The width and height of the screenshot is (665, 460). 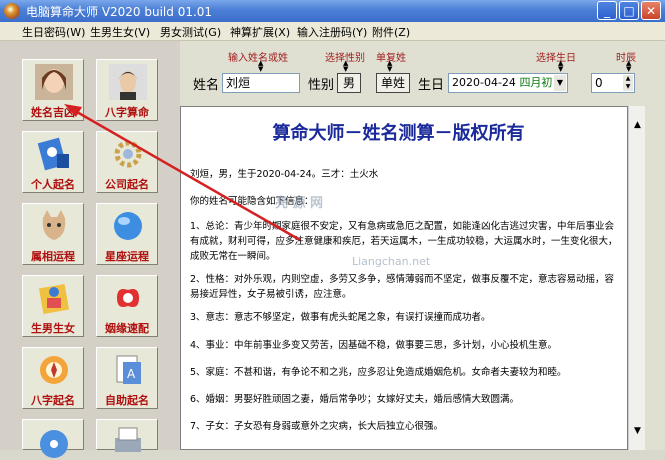 I want to click on annotation-arrow, so click(x=182, y=173).